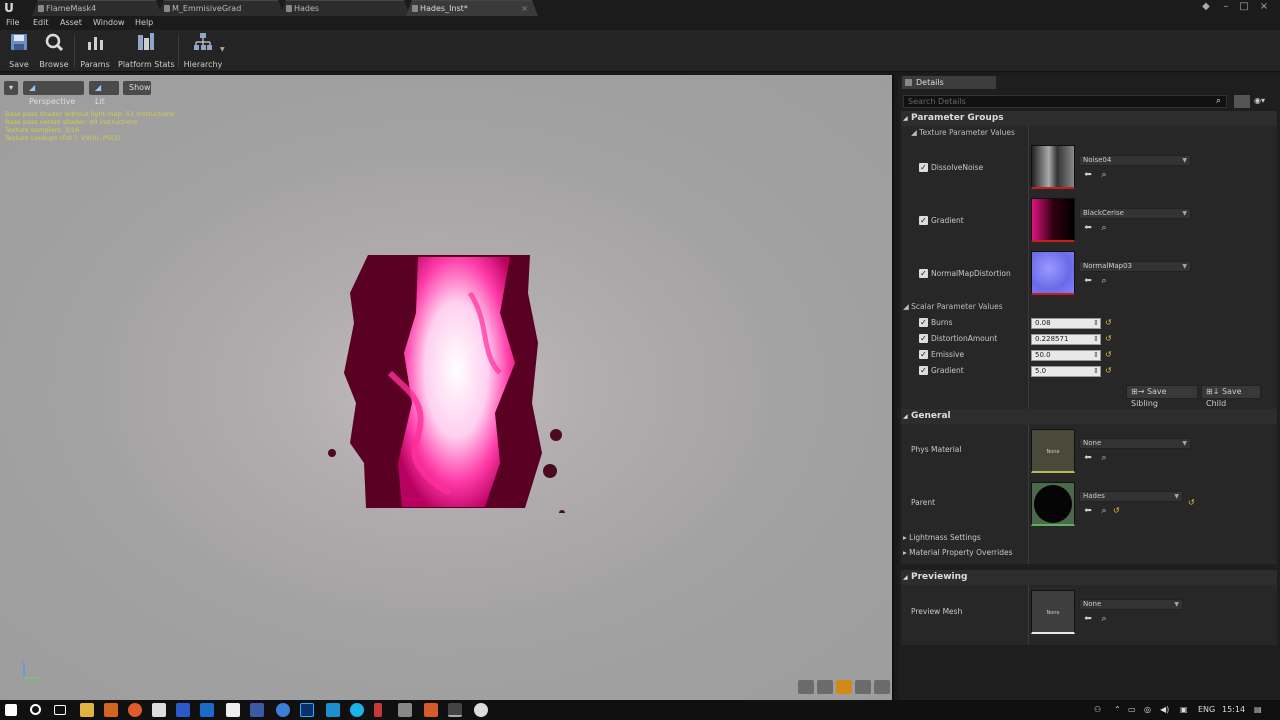  Describe the element at coordinates (357, 710) in the screenshot. I see `skype-icon` at that location.